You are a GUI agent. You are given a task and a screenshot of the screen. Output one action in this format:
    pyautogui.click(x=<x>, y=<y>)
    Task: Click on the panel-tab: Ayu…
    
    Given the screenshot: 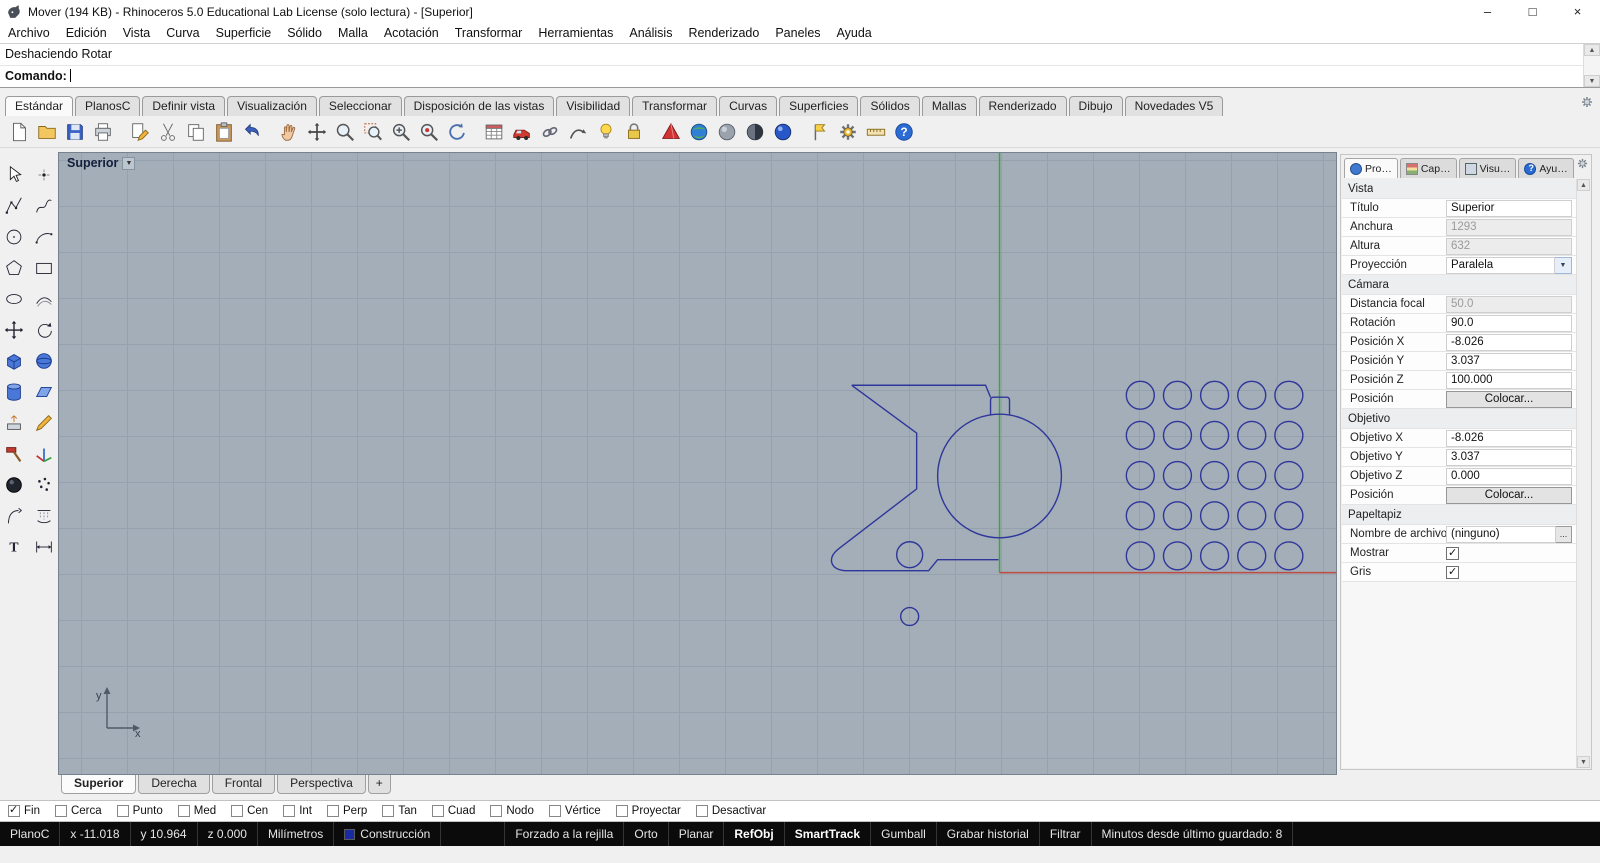 What is the action you would take?
    pyautogui.click(x=1546, y=168)
    